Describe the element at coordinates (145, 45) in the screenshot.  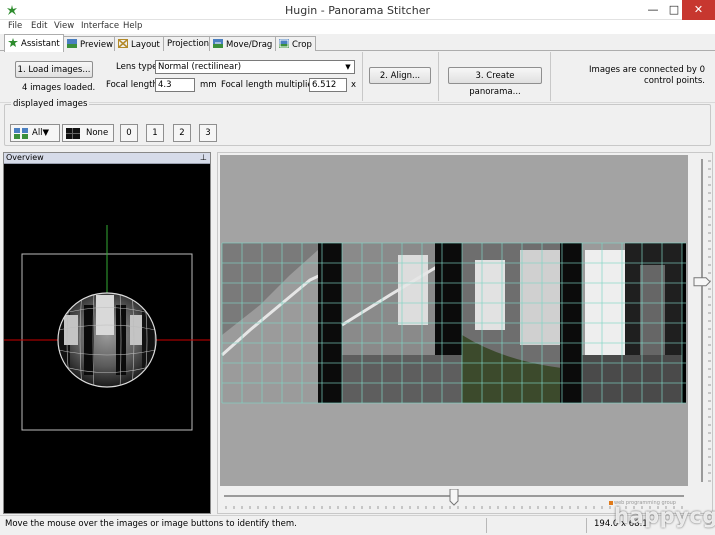
I see `tab-label: Layout` at that location.